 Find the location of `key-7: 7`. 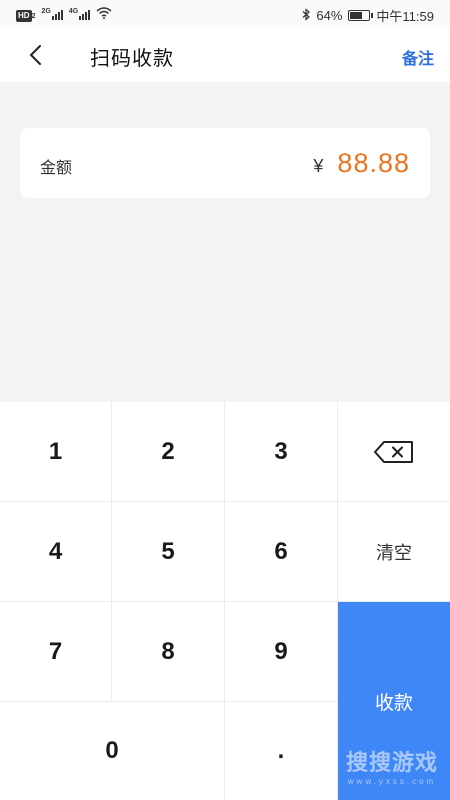

key-7: 7 is located at coordinates (56, 652).